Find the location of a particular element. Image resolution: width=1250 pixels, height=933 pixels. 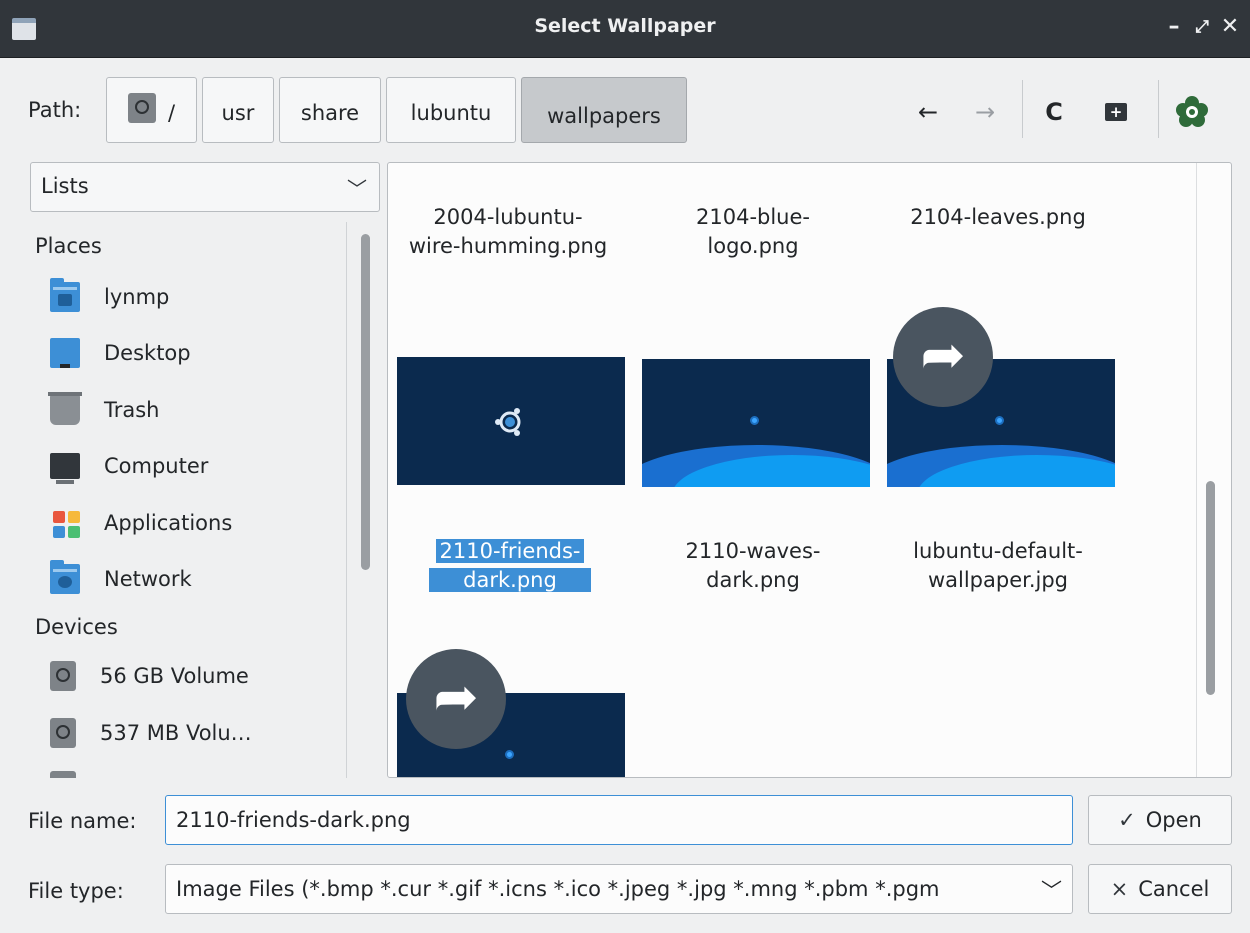

sidebar-item-label: Computer is located at coordinates (156, 466).